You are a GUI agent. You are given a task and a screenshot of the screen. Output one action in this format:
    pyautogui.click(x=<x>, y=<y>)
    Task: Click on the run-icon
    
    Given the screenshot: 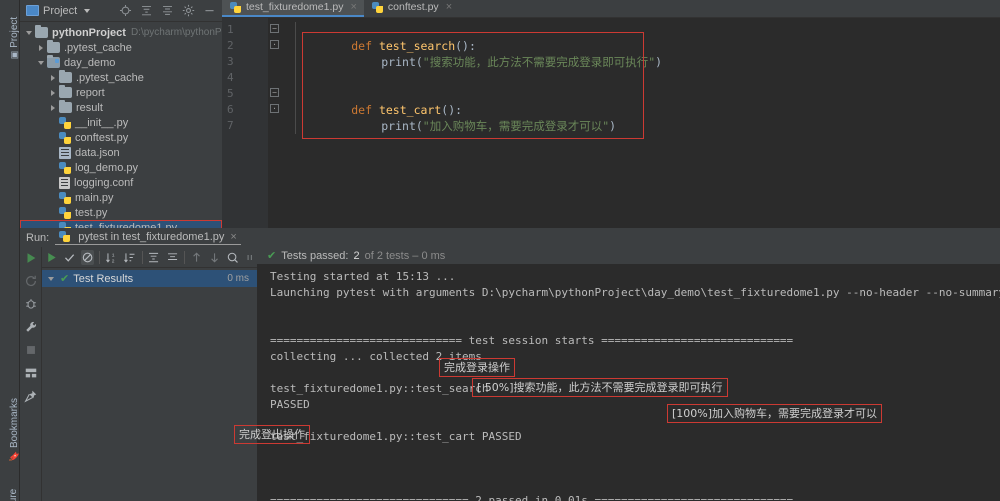 What is the action you would take?
    pyautogui.click(x=31, y=258)
    